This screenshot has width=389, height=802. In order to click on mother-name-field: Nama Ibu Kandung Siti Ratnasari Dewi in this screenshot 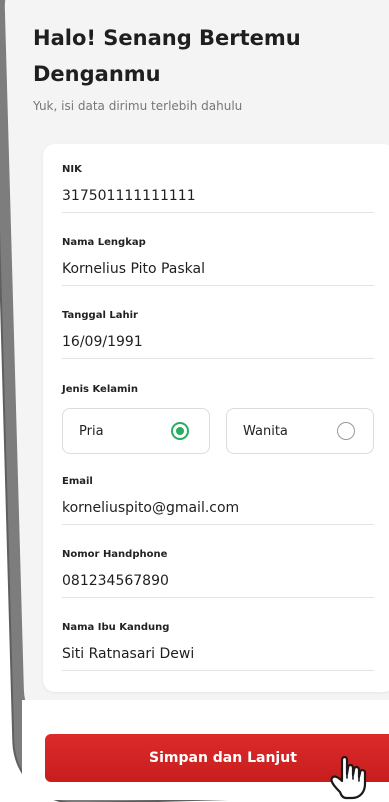, I will do `click(218, 646)`.